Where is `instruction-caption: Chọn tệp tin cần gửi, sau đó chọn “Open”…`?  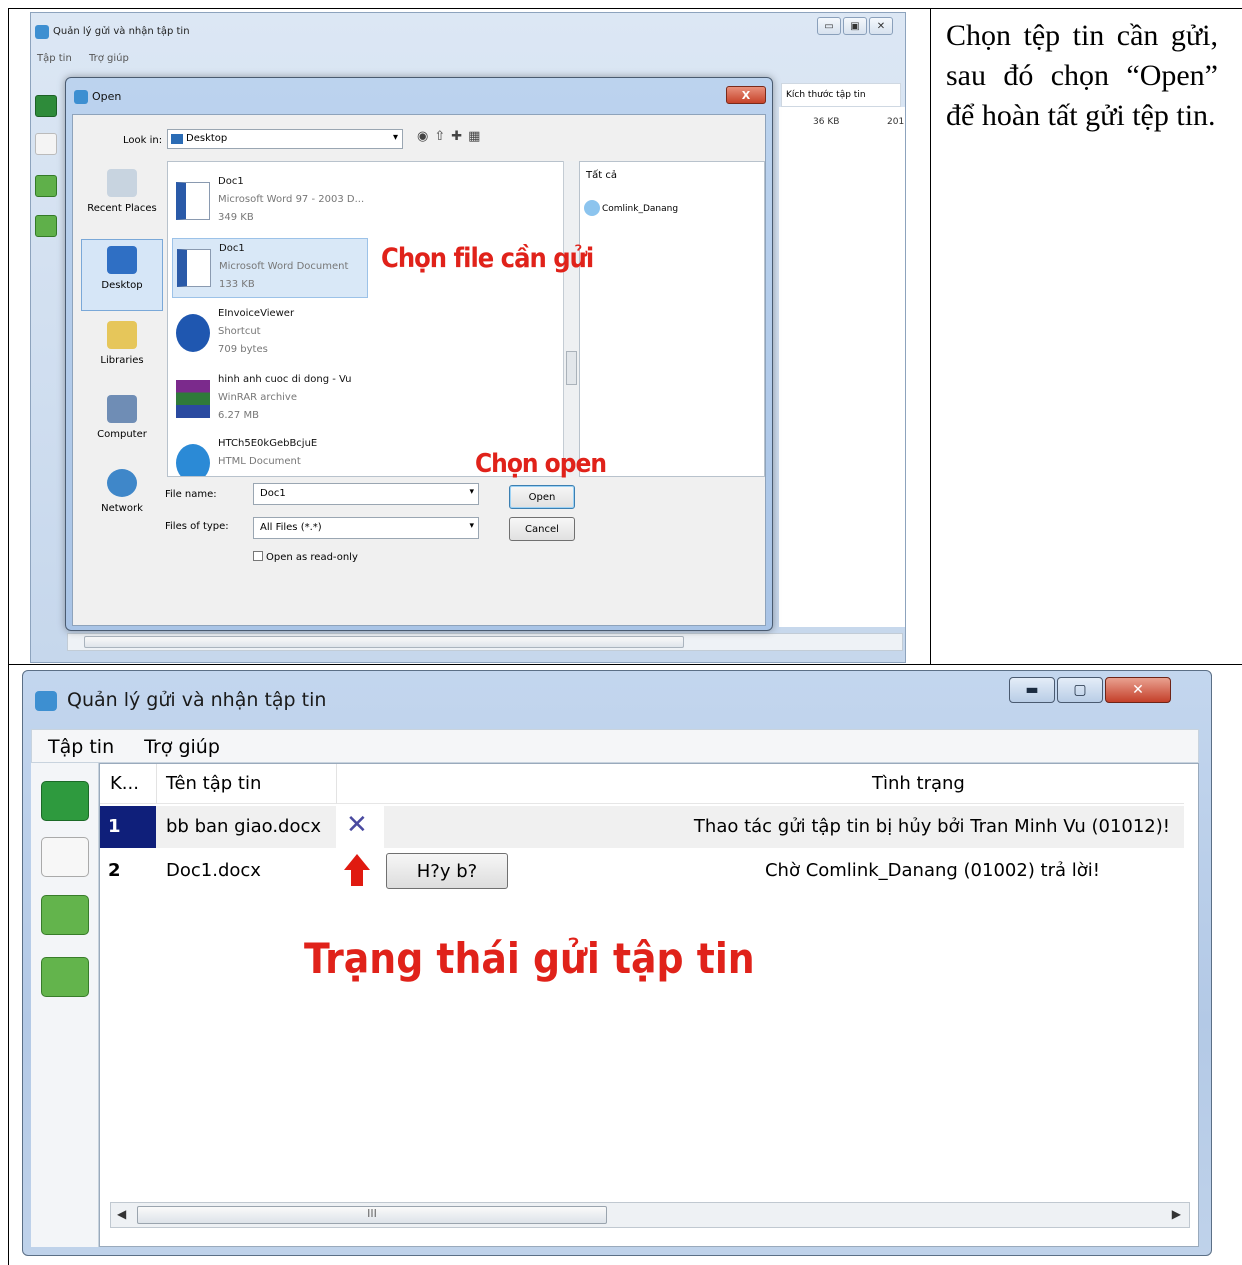
instruction-caption: Chọn tệp tin cần gửi, sau đó chọn “Open”… is located at coordinates (1082, 75).